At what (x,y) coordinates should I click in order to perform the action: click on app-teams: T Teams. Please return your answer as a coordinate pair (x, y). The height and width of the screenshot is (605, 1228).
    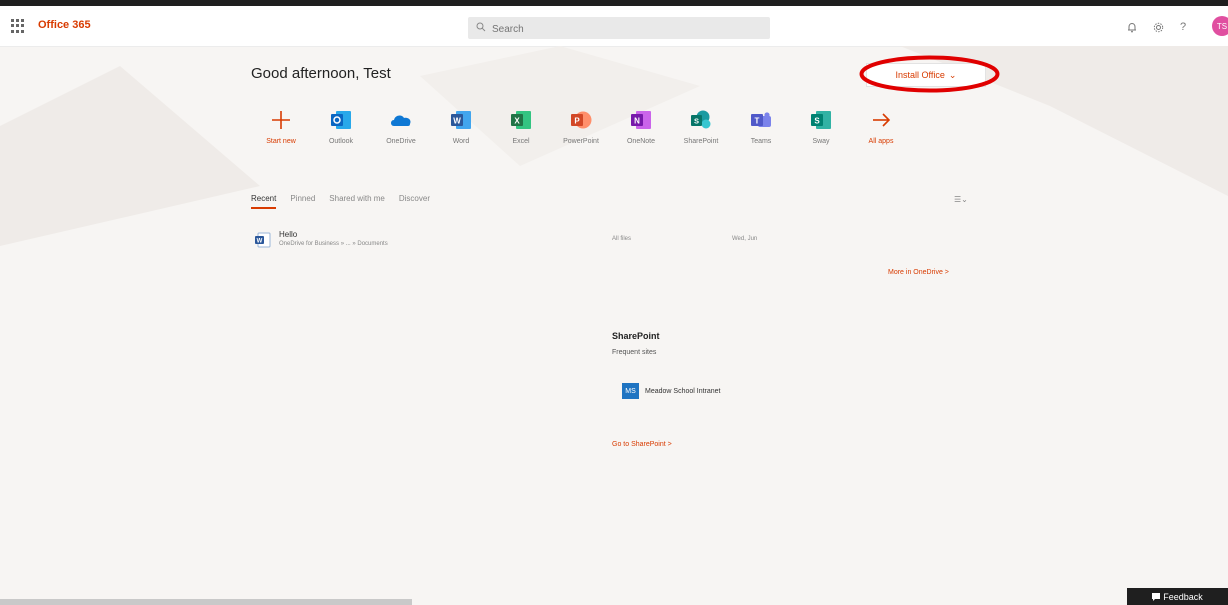
    Looking at the image, I should click on (761, 133).